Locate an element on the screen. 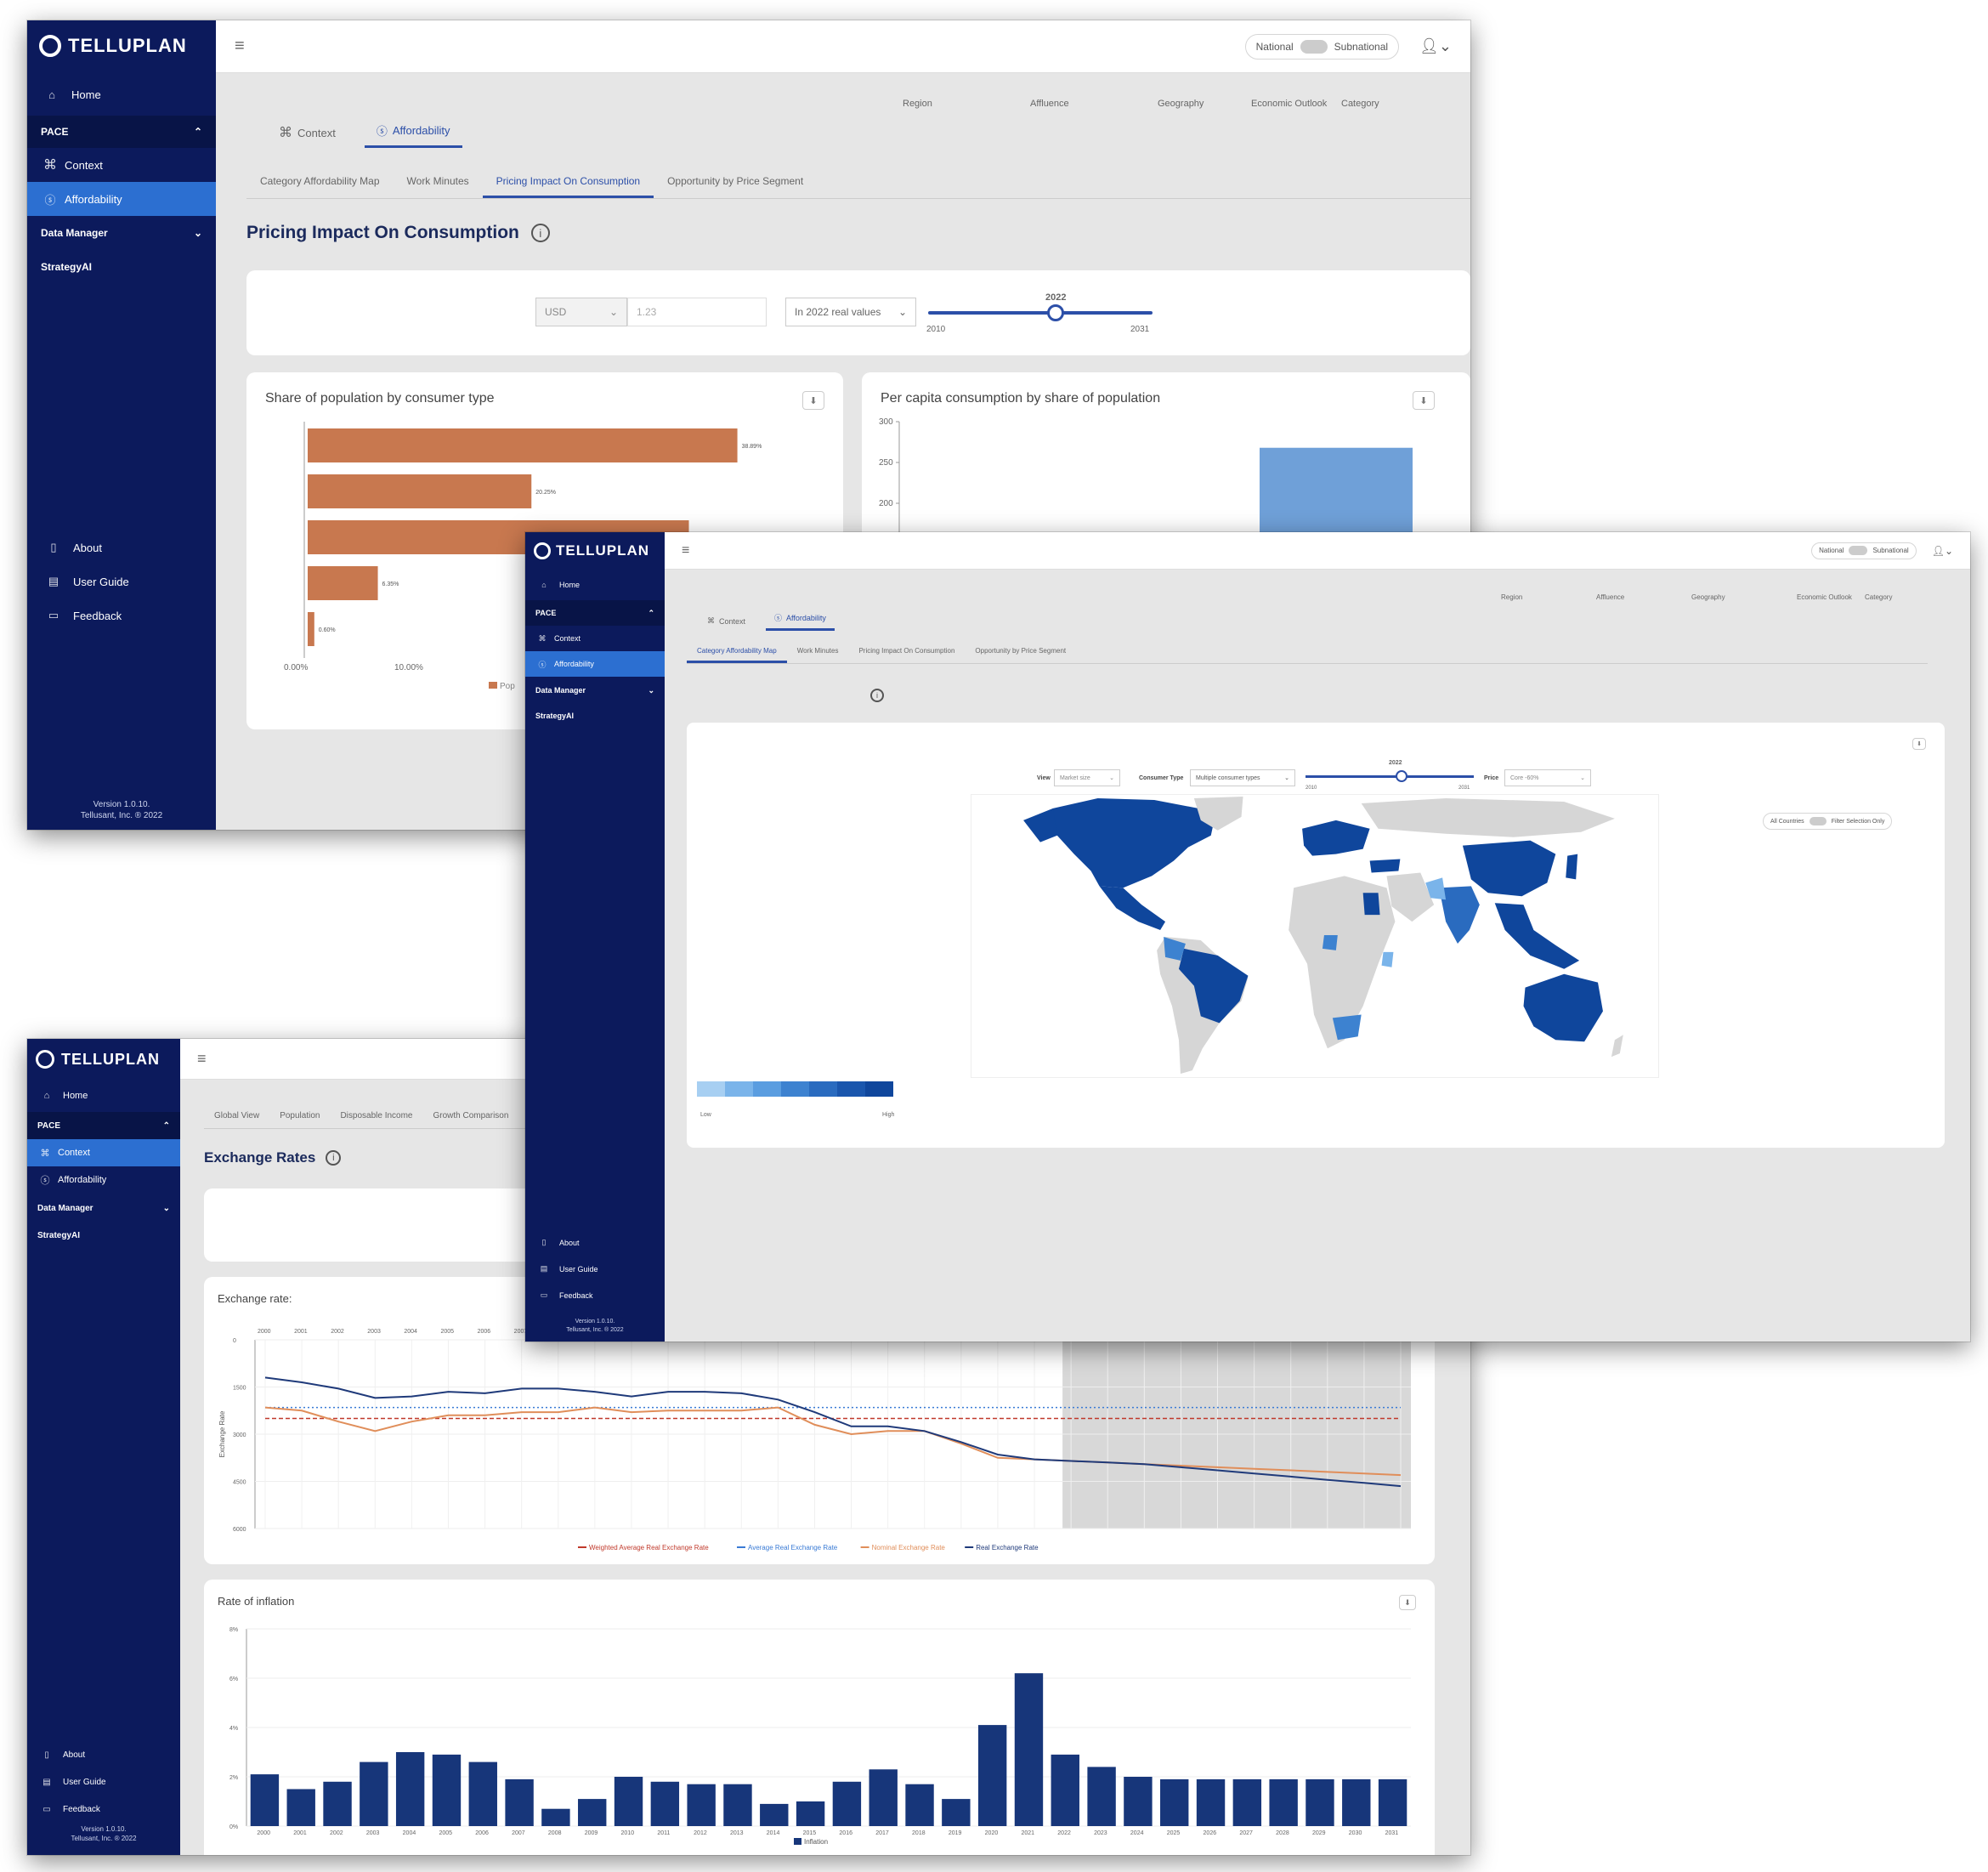 The width and height of the screenshot is (1988, 1872). price-value-input: 1.23 is located at coordinates (697, 312).